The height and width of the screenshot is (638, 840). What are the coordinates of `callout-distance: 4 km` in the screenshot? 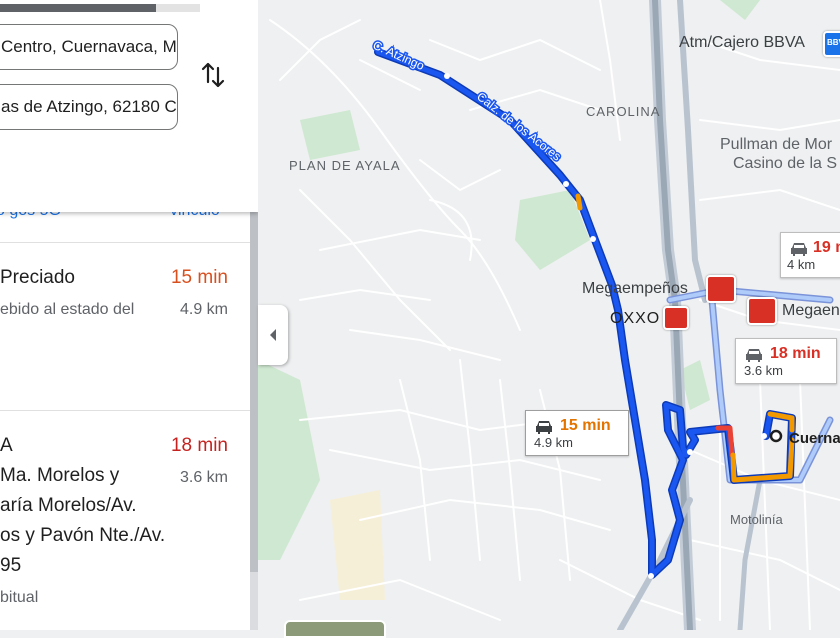 It's located at (801, 264).